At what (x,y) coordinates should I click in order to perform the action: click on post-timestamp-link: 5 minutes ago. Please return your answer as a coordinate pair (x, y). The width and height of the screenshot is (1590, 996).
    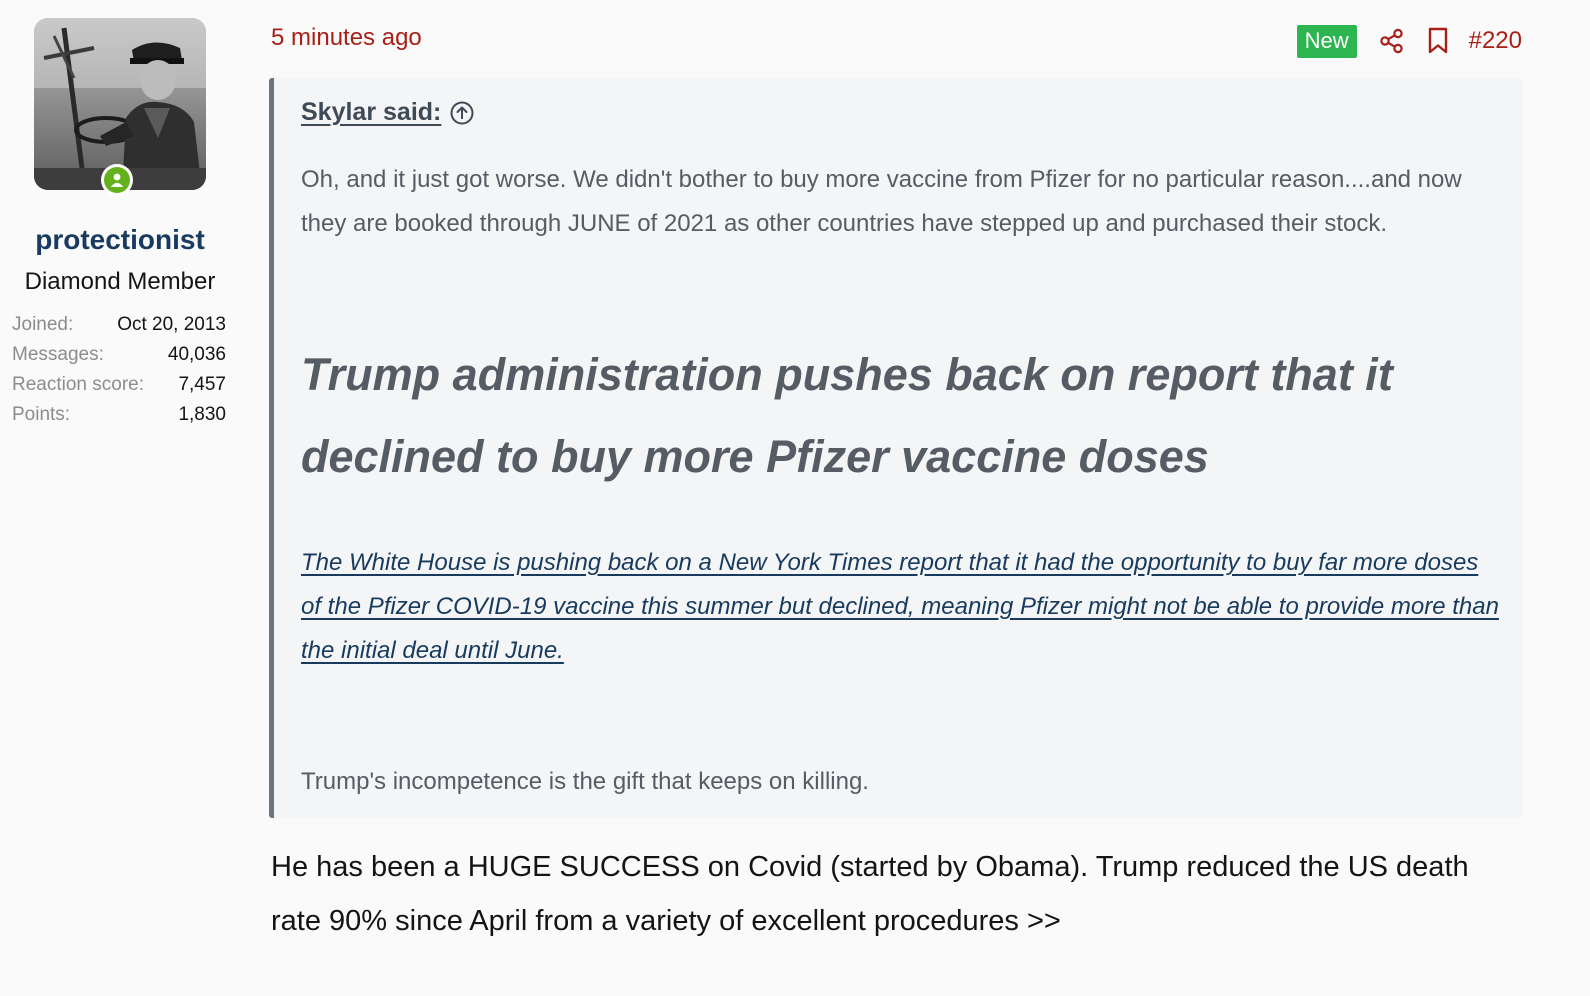
    Looking at the image, I should click on (346, 38).